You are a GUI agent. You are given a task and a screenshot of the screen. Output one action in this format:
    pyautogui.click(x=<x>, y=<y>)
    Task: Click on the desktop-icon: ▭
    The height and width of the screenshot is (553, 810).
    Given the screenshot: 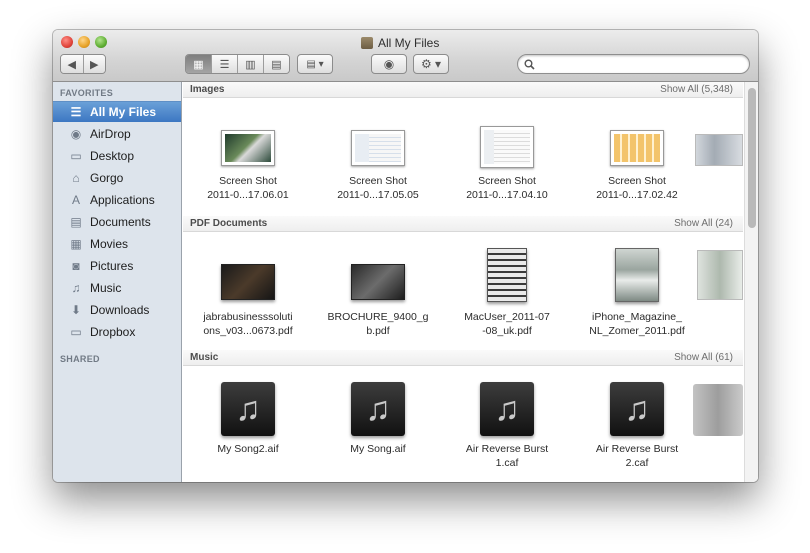 What is the action you would take?
    pyautogui.click(x=76, y=155)
    